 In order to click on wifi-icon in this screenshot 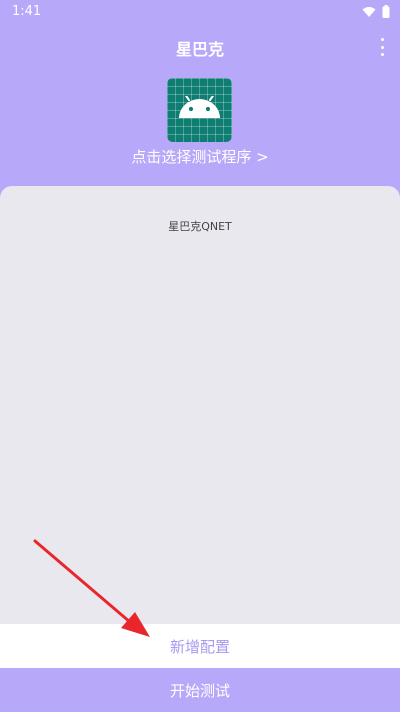, I will do `click(369, 11)`.